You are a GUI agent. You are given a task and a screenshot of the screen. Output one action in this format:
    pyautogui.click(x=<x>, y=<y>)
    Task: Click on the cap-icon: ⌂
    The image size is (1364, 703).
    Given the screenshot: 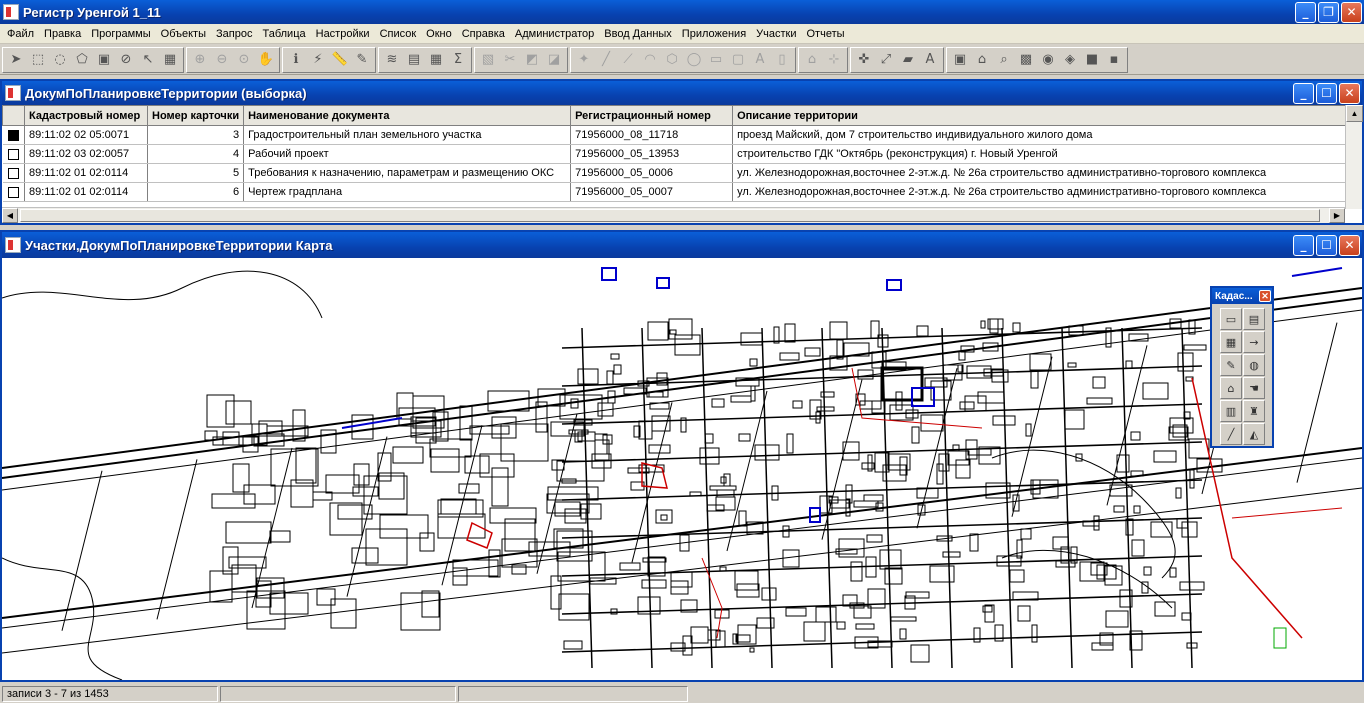 What is the action you would take?
    pyautogui.click(x=982, y=60)
    